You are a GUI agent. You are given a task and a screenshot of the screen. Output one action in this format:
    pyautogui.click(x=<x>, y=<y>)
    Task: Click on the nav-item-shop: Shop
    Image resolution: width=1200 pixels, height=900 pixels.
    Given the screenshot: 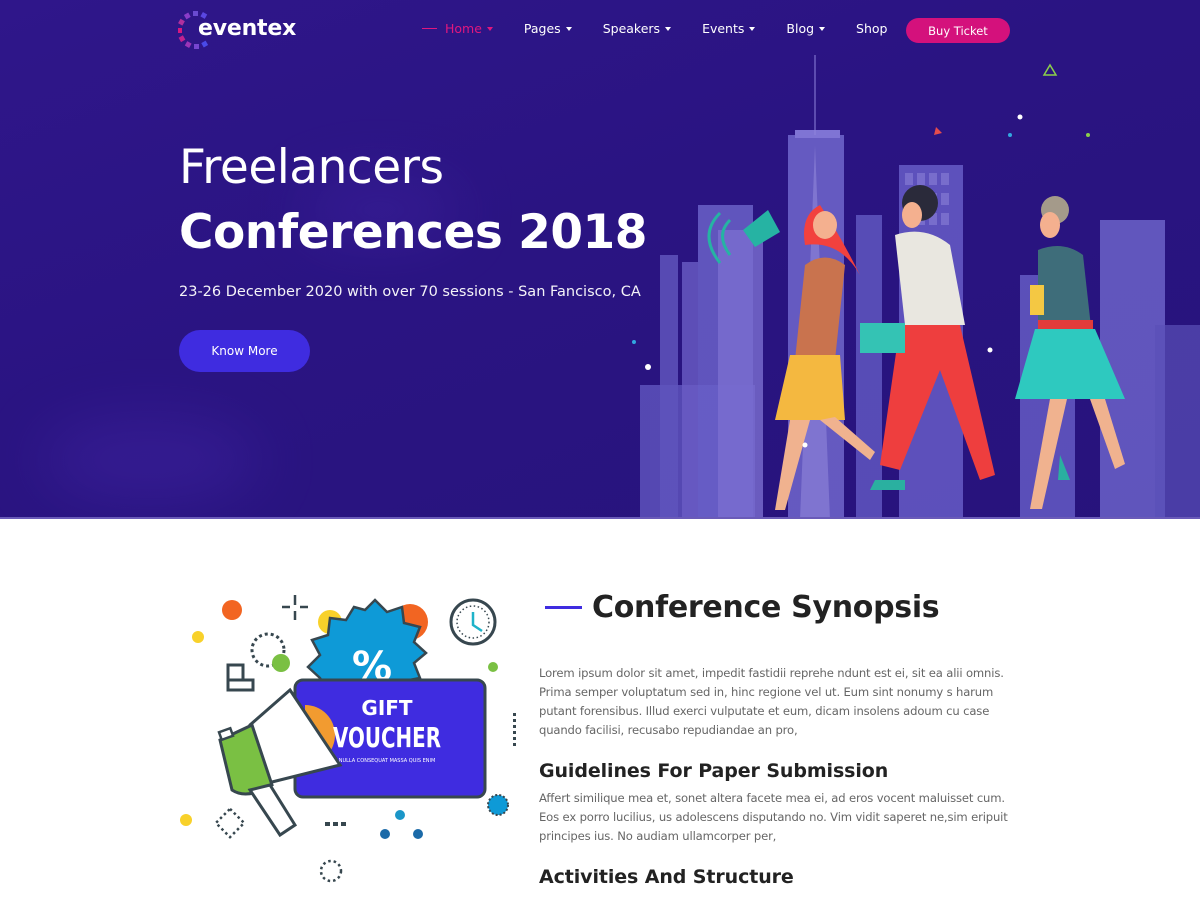 What is the action you would take?
    pyautogui.click(x=871, y=28)
    